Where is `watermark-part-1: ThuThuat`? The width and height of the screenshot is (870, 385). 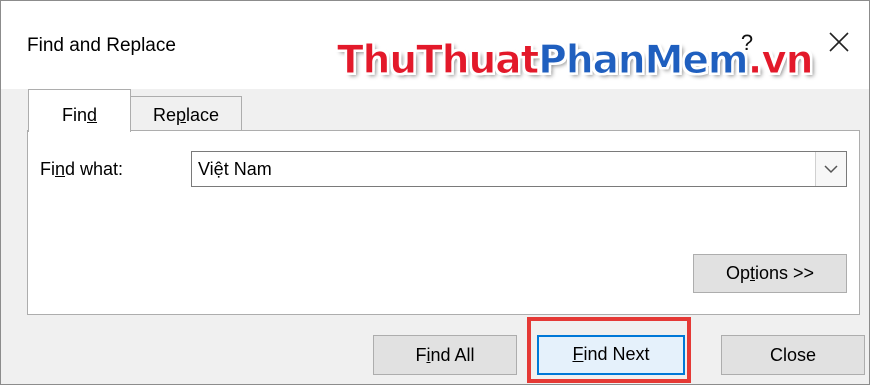 watermark-part-1: ThuThuat is located at coordinates (437, 60).